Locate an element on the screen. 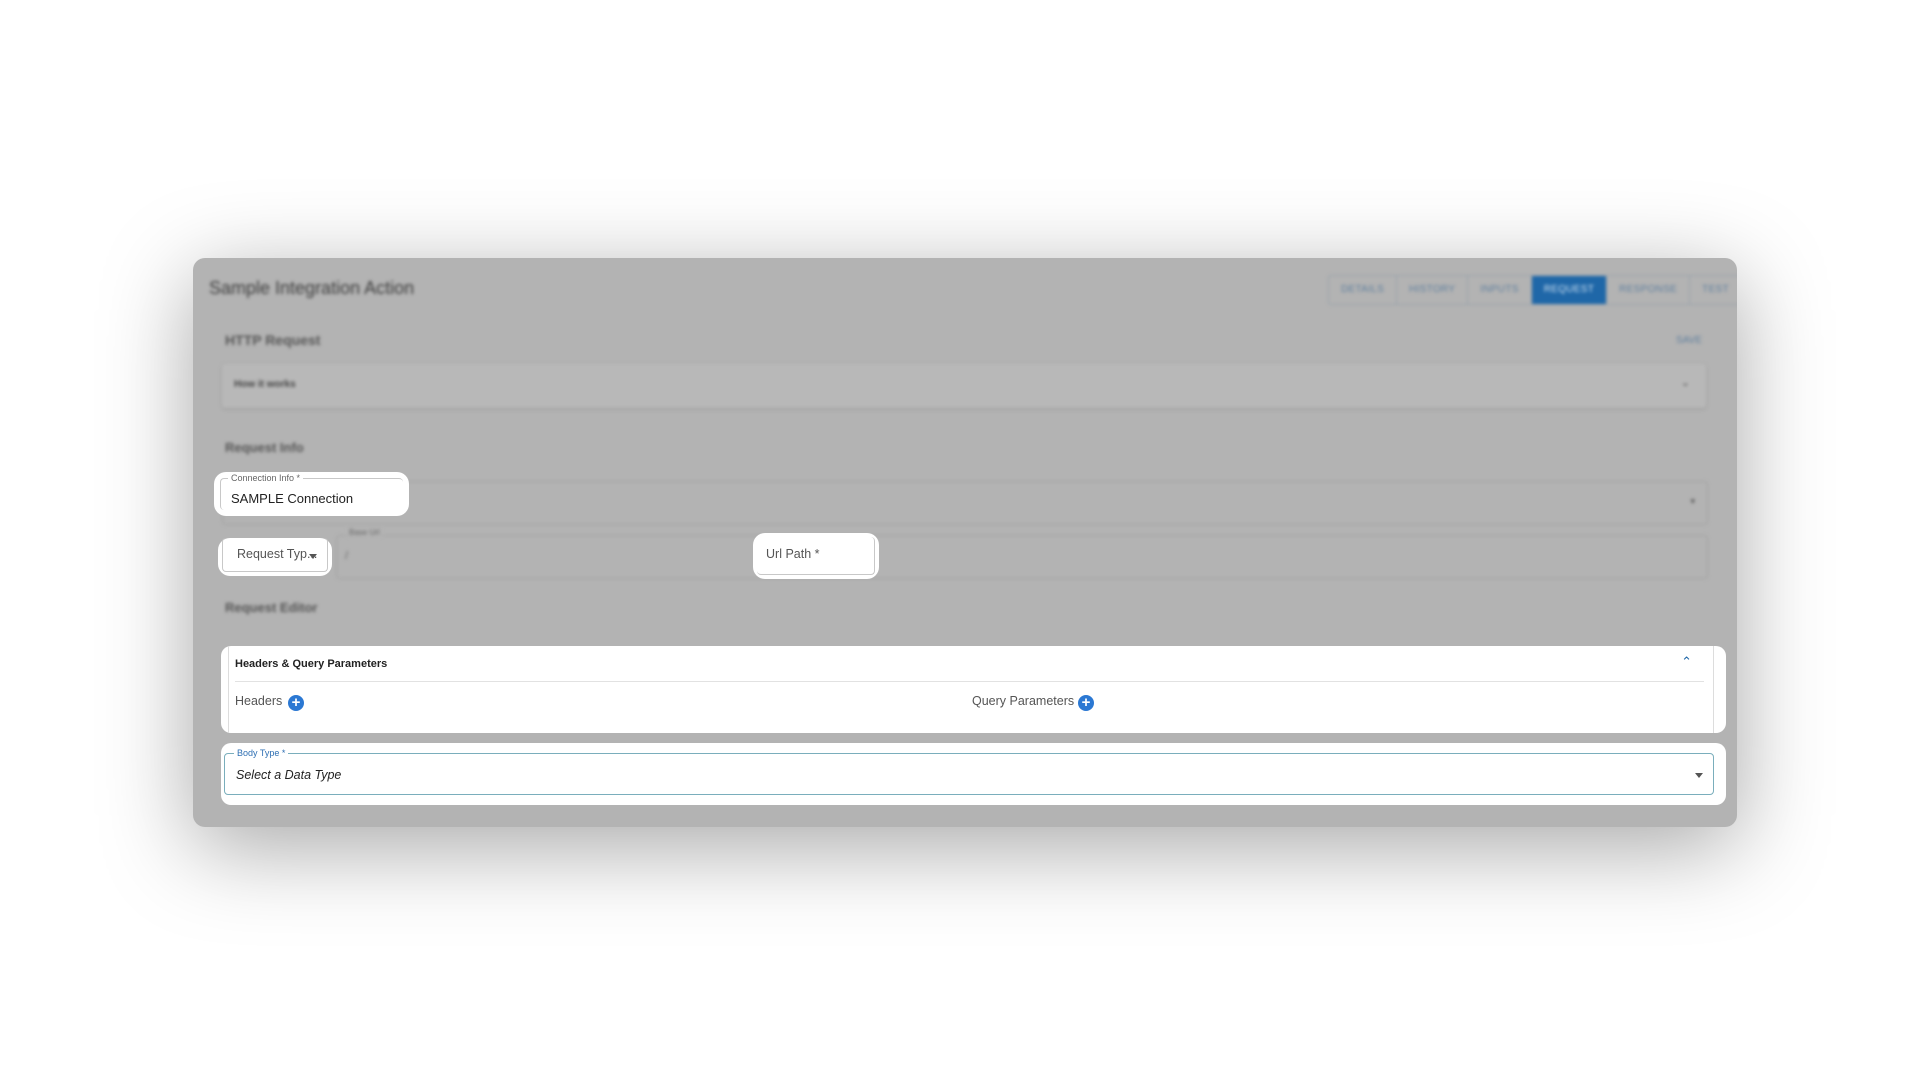  base-url-field: Base Url / is located at coordinates (1022, 553).